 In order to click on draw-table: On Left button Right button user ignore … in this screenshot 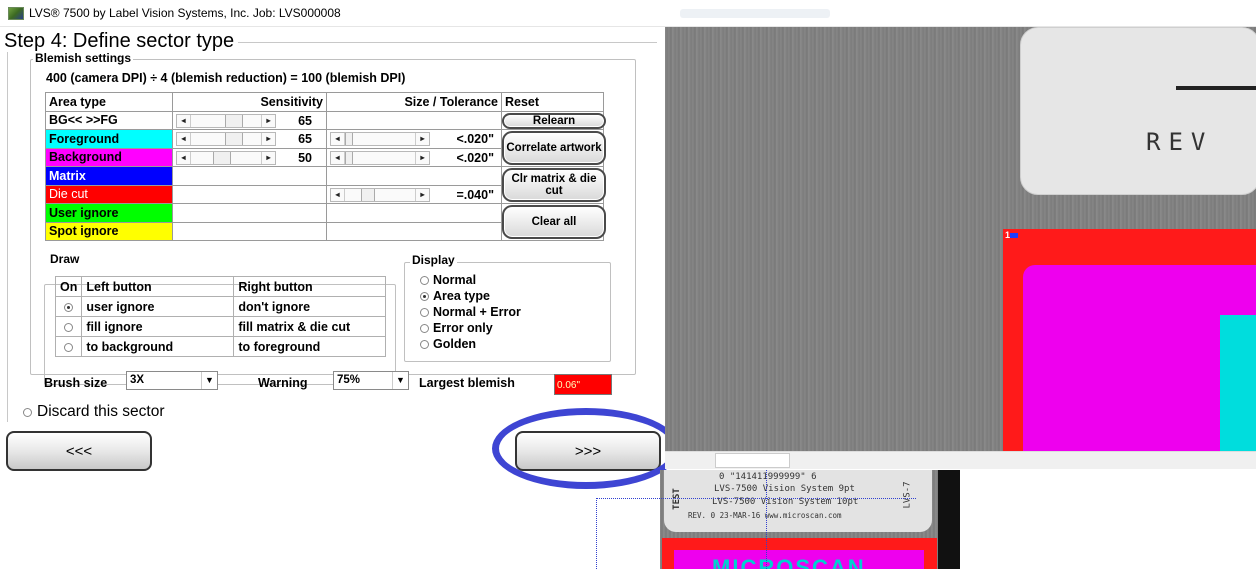, I will do `click(220, 316)`.